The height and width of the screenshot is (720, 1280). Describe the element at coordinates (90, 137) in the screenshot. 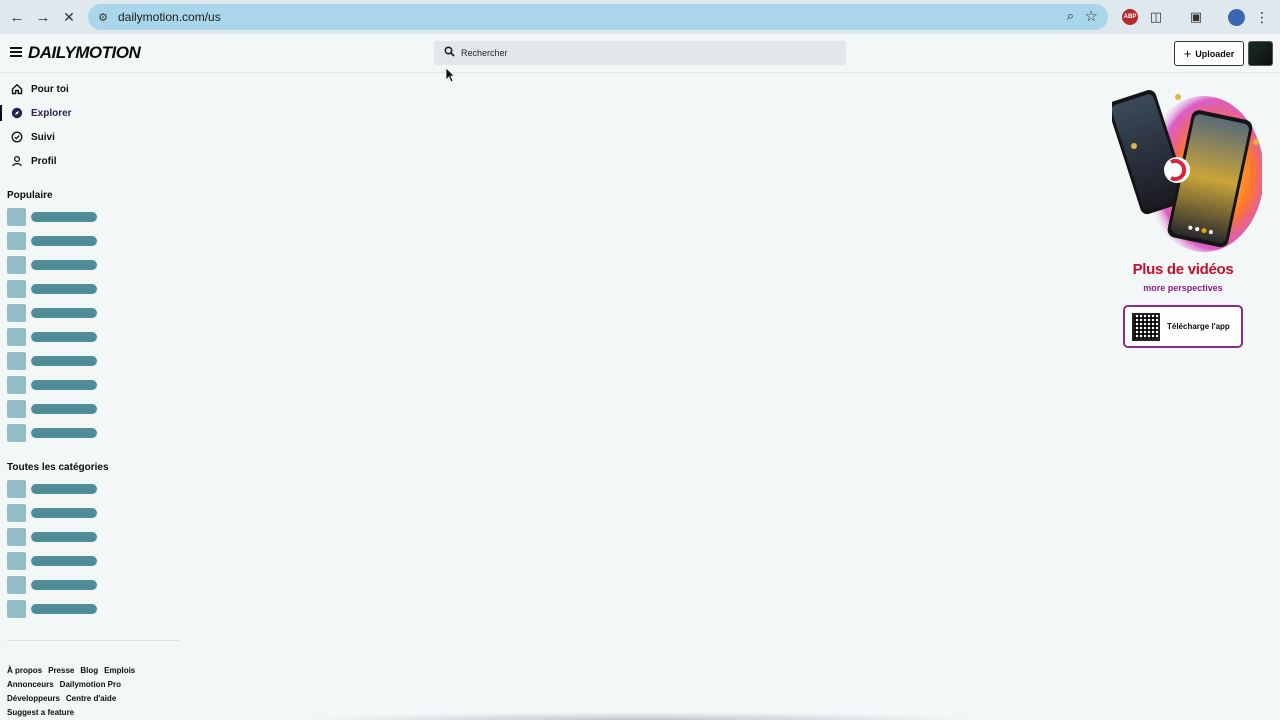

I see `sidebar-item-suivi: Suivi` at that location.